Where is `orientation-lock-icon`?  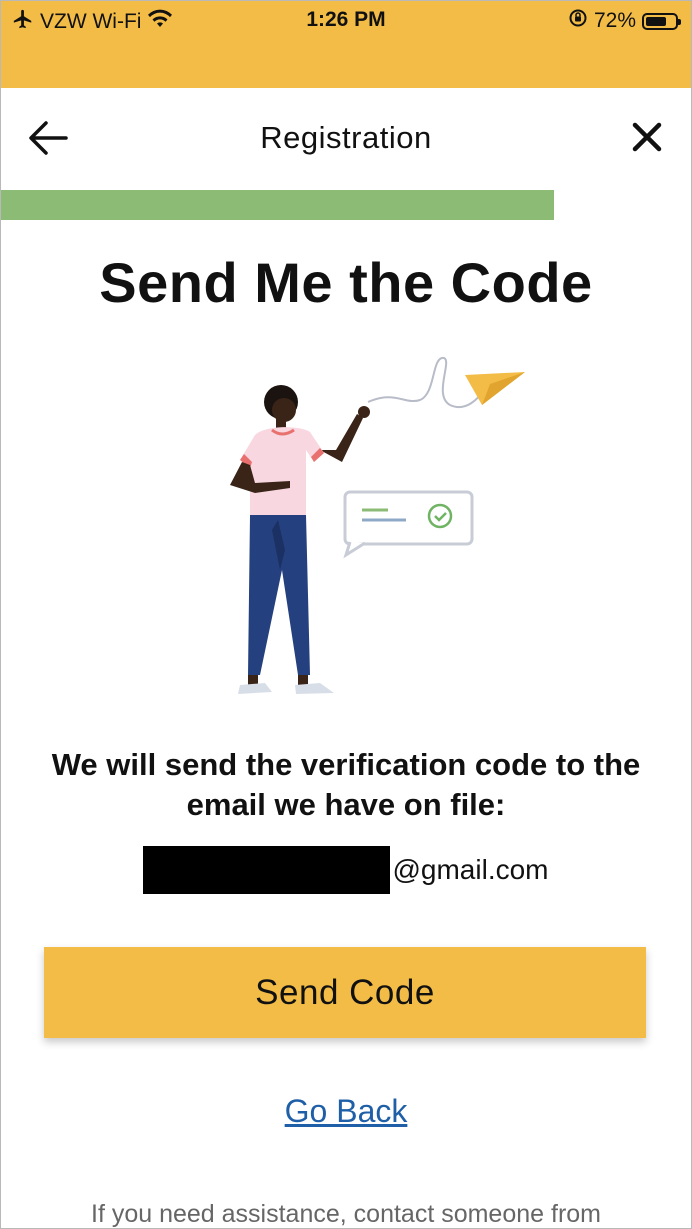
orientation-lock-icon is located at coordinates (578, 21).